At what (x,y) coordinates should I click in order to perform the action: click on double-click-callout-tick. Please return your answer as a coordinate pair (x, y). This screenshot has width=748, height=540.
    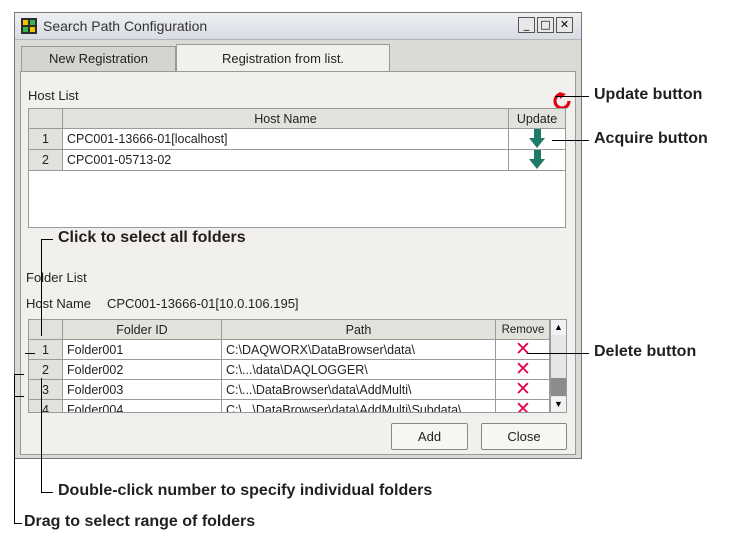
    Looking at the image, I should click on (47, 492).